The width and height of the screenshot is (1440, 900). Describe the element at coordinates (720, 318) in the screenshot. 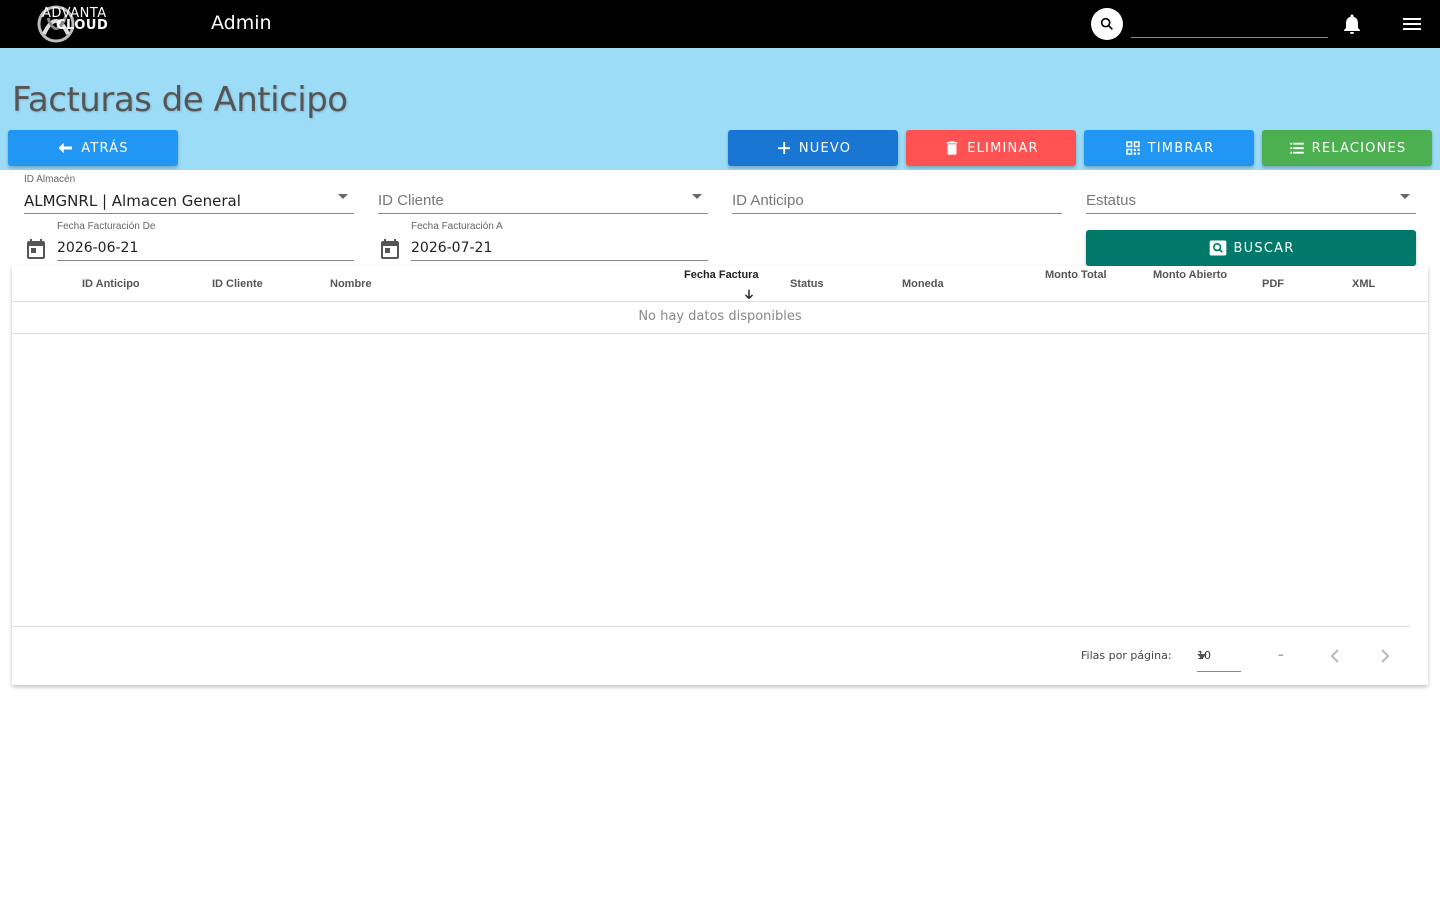

I see `empty-state-text: No hay datos disponibles` at that location.